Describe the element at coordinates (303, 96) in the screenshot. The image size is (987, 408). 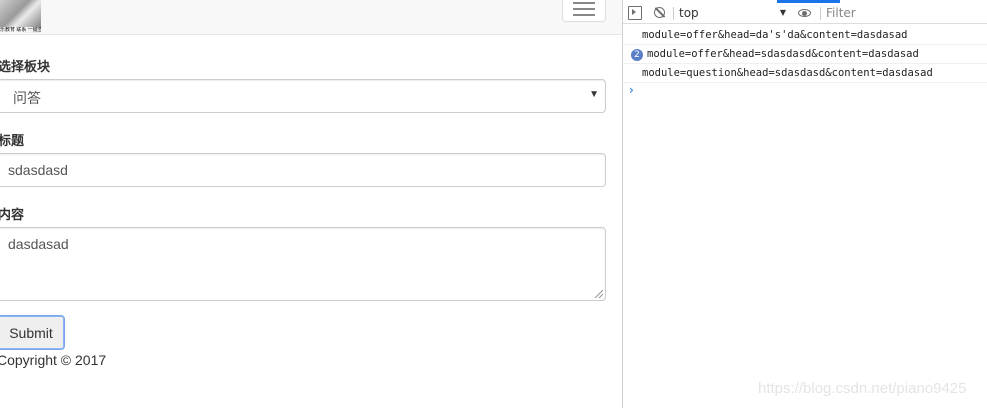
I see `module-select: 问答 ▼` at that location.